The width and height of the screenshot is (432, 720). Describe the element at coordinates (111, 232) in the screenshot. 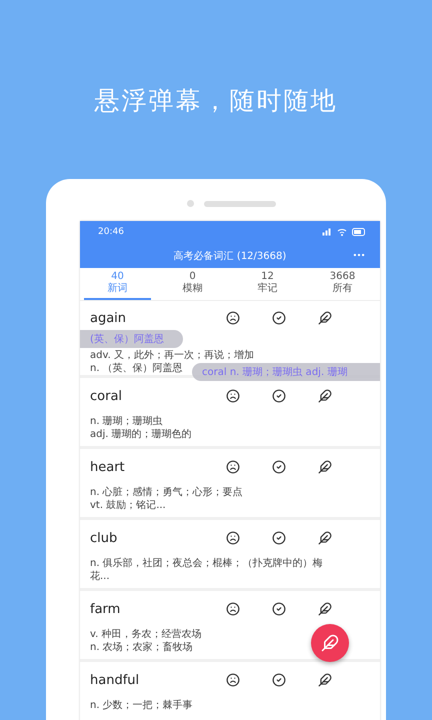

I see `status-time: 20:46` at that location.